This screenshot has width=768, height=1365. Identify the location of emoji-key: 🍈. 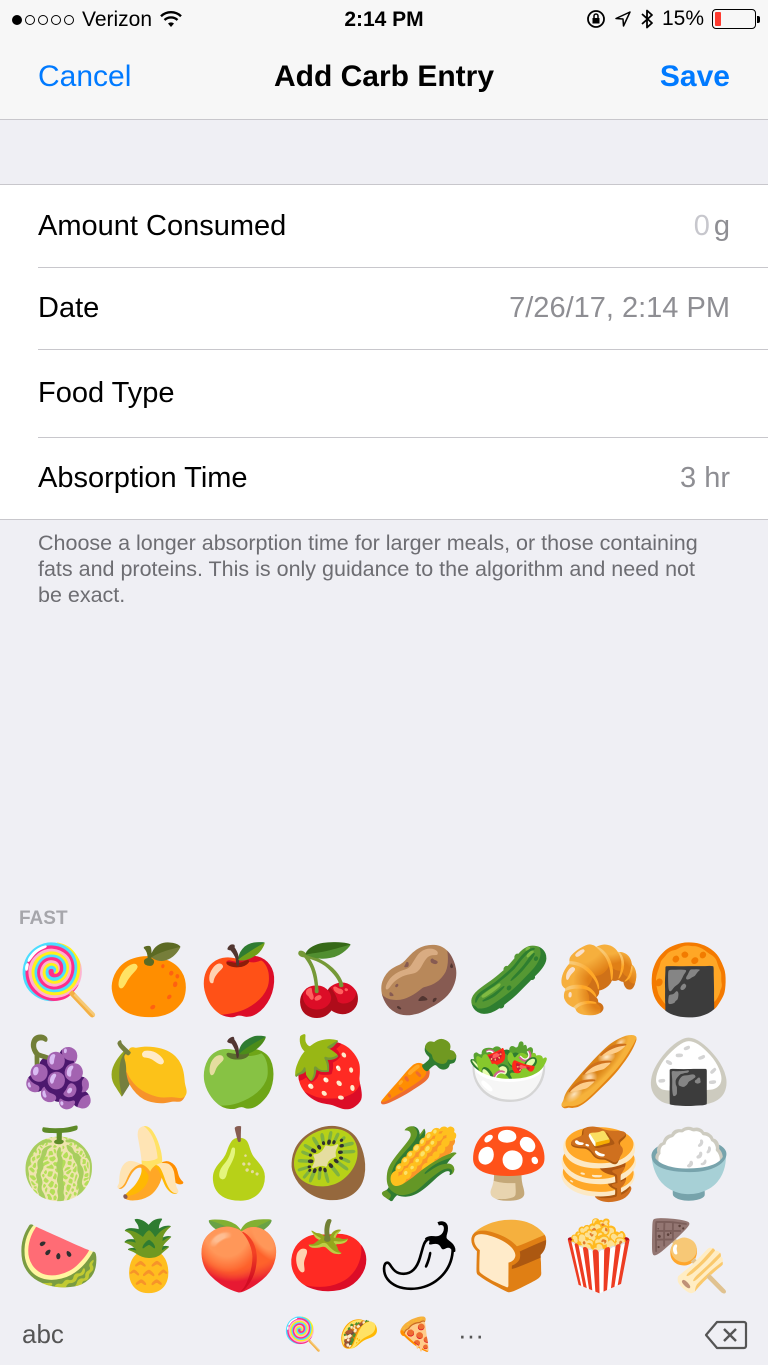
(59, 1165).